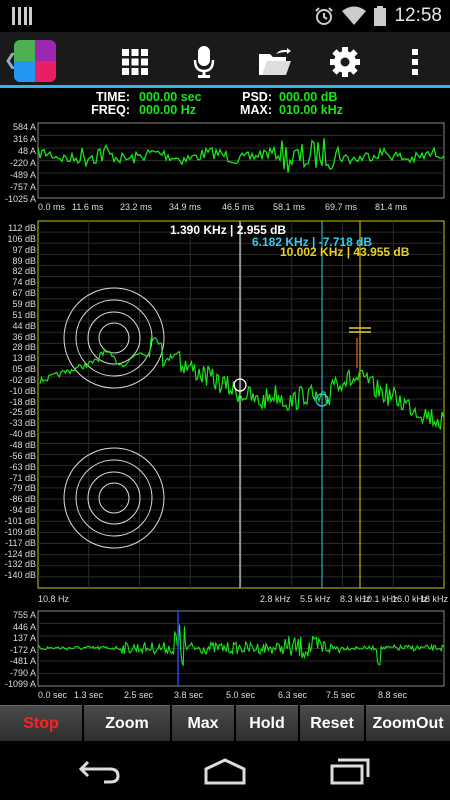 Image resolution: width=450 pixels, height=800 pixels. Describe the element at coordinates (24, 249) in the screenshot. I see `spectrum-y-tick: 97 dB` at that location.